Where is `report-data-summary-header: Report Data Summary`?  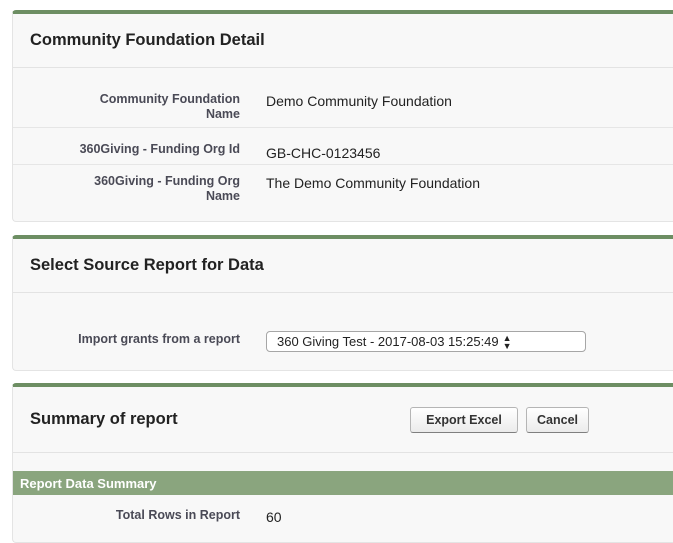
report-data-summary-header: Report Data Summary is located at coordinates (343, 483).